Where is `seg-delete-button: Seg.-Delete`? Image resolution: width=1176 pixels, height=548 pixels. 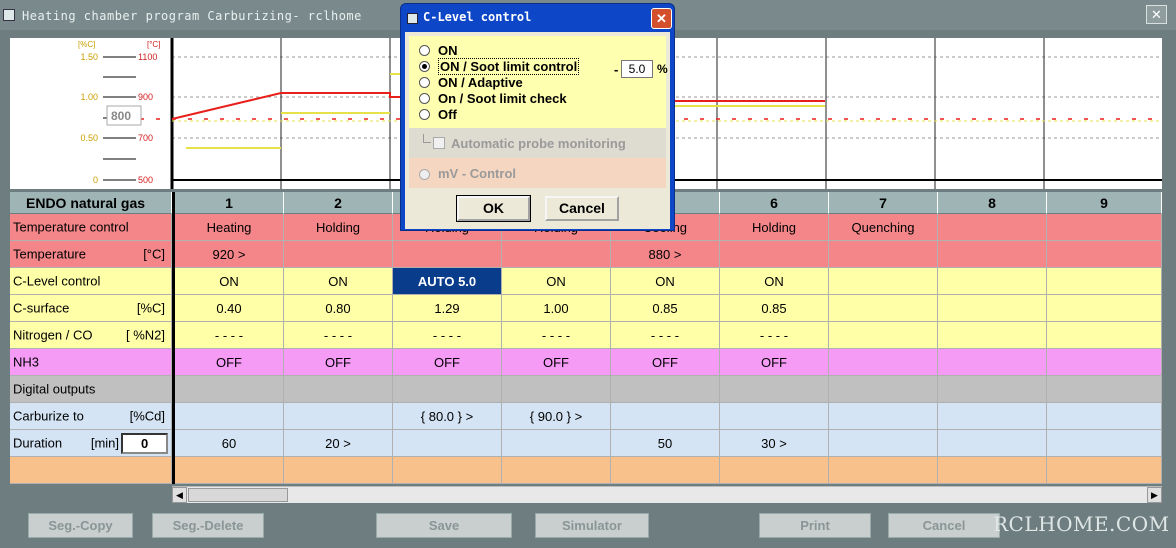 seg-delete-button: Seg.-Delete is located at coordinates (208, 525).